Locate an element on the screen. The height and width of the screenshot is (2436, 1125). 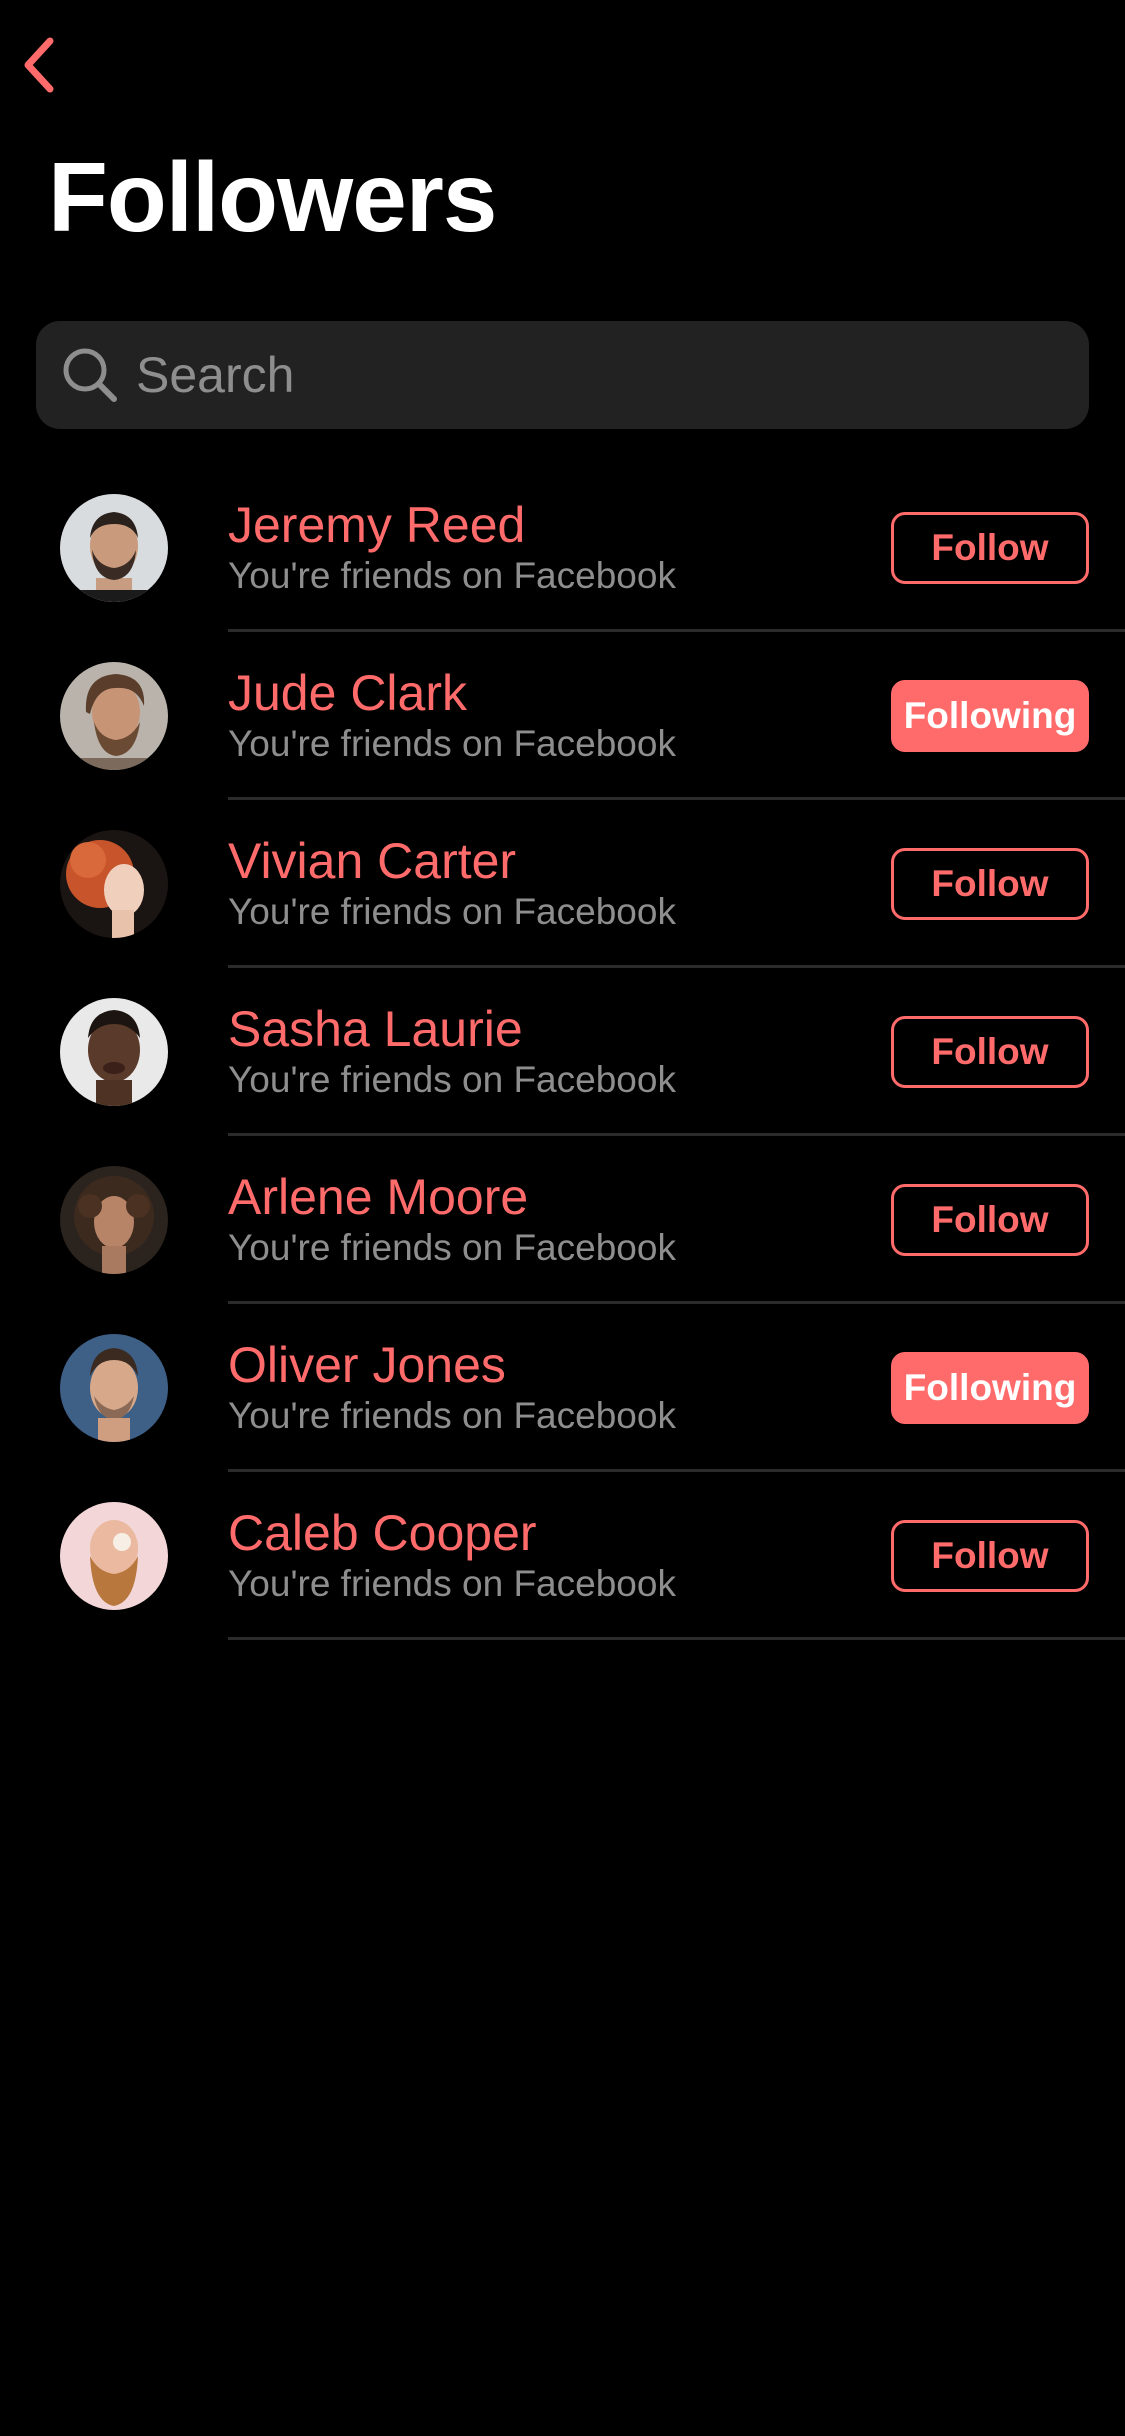
search-bar is located at coordinates (562, 375).